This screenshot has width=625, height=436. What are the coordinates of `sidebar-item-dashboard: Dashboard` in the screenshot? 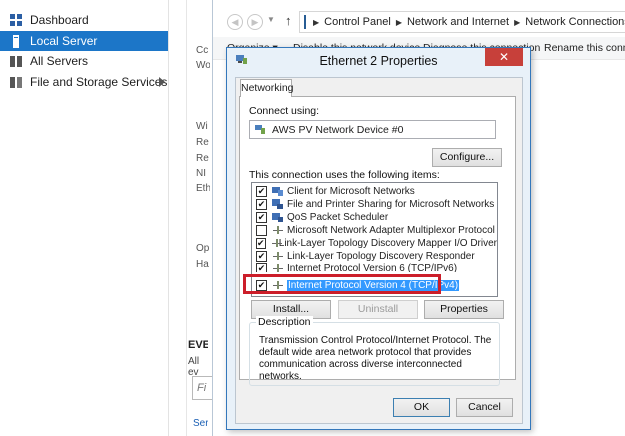 It's located at (84, 20).